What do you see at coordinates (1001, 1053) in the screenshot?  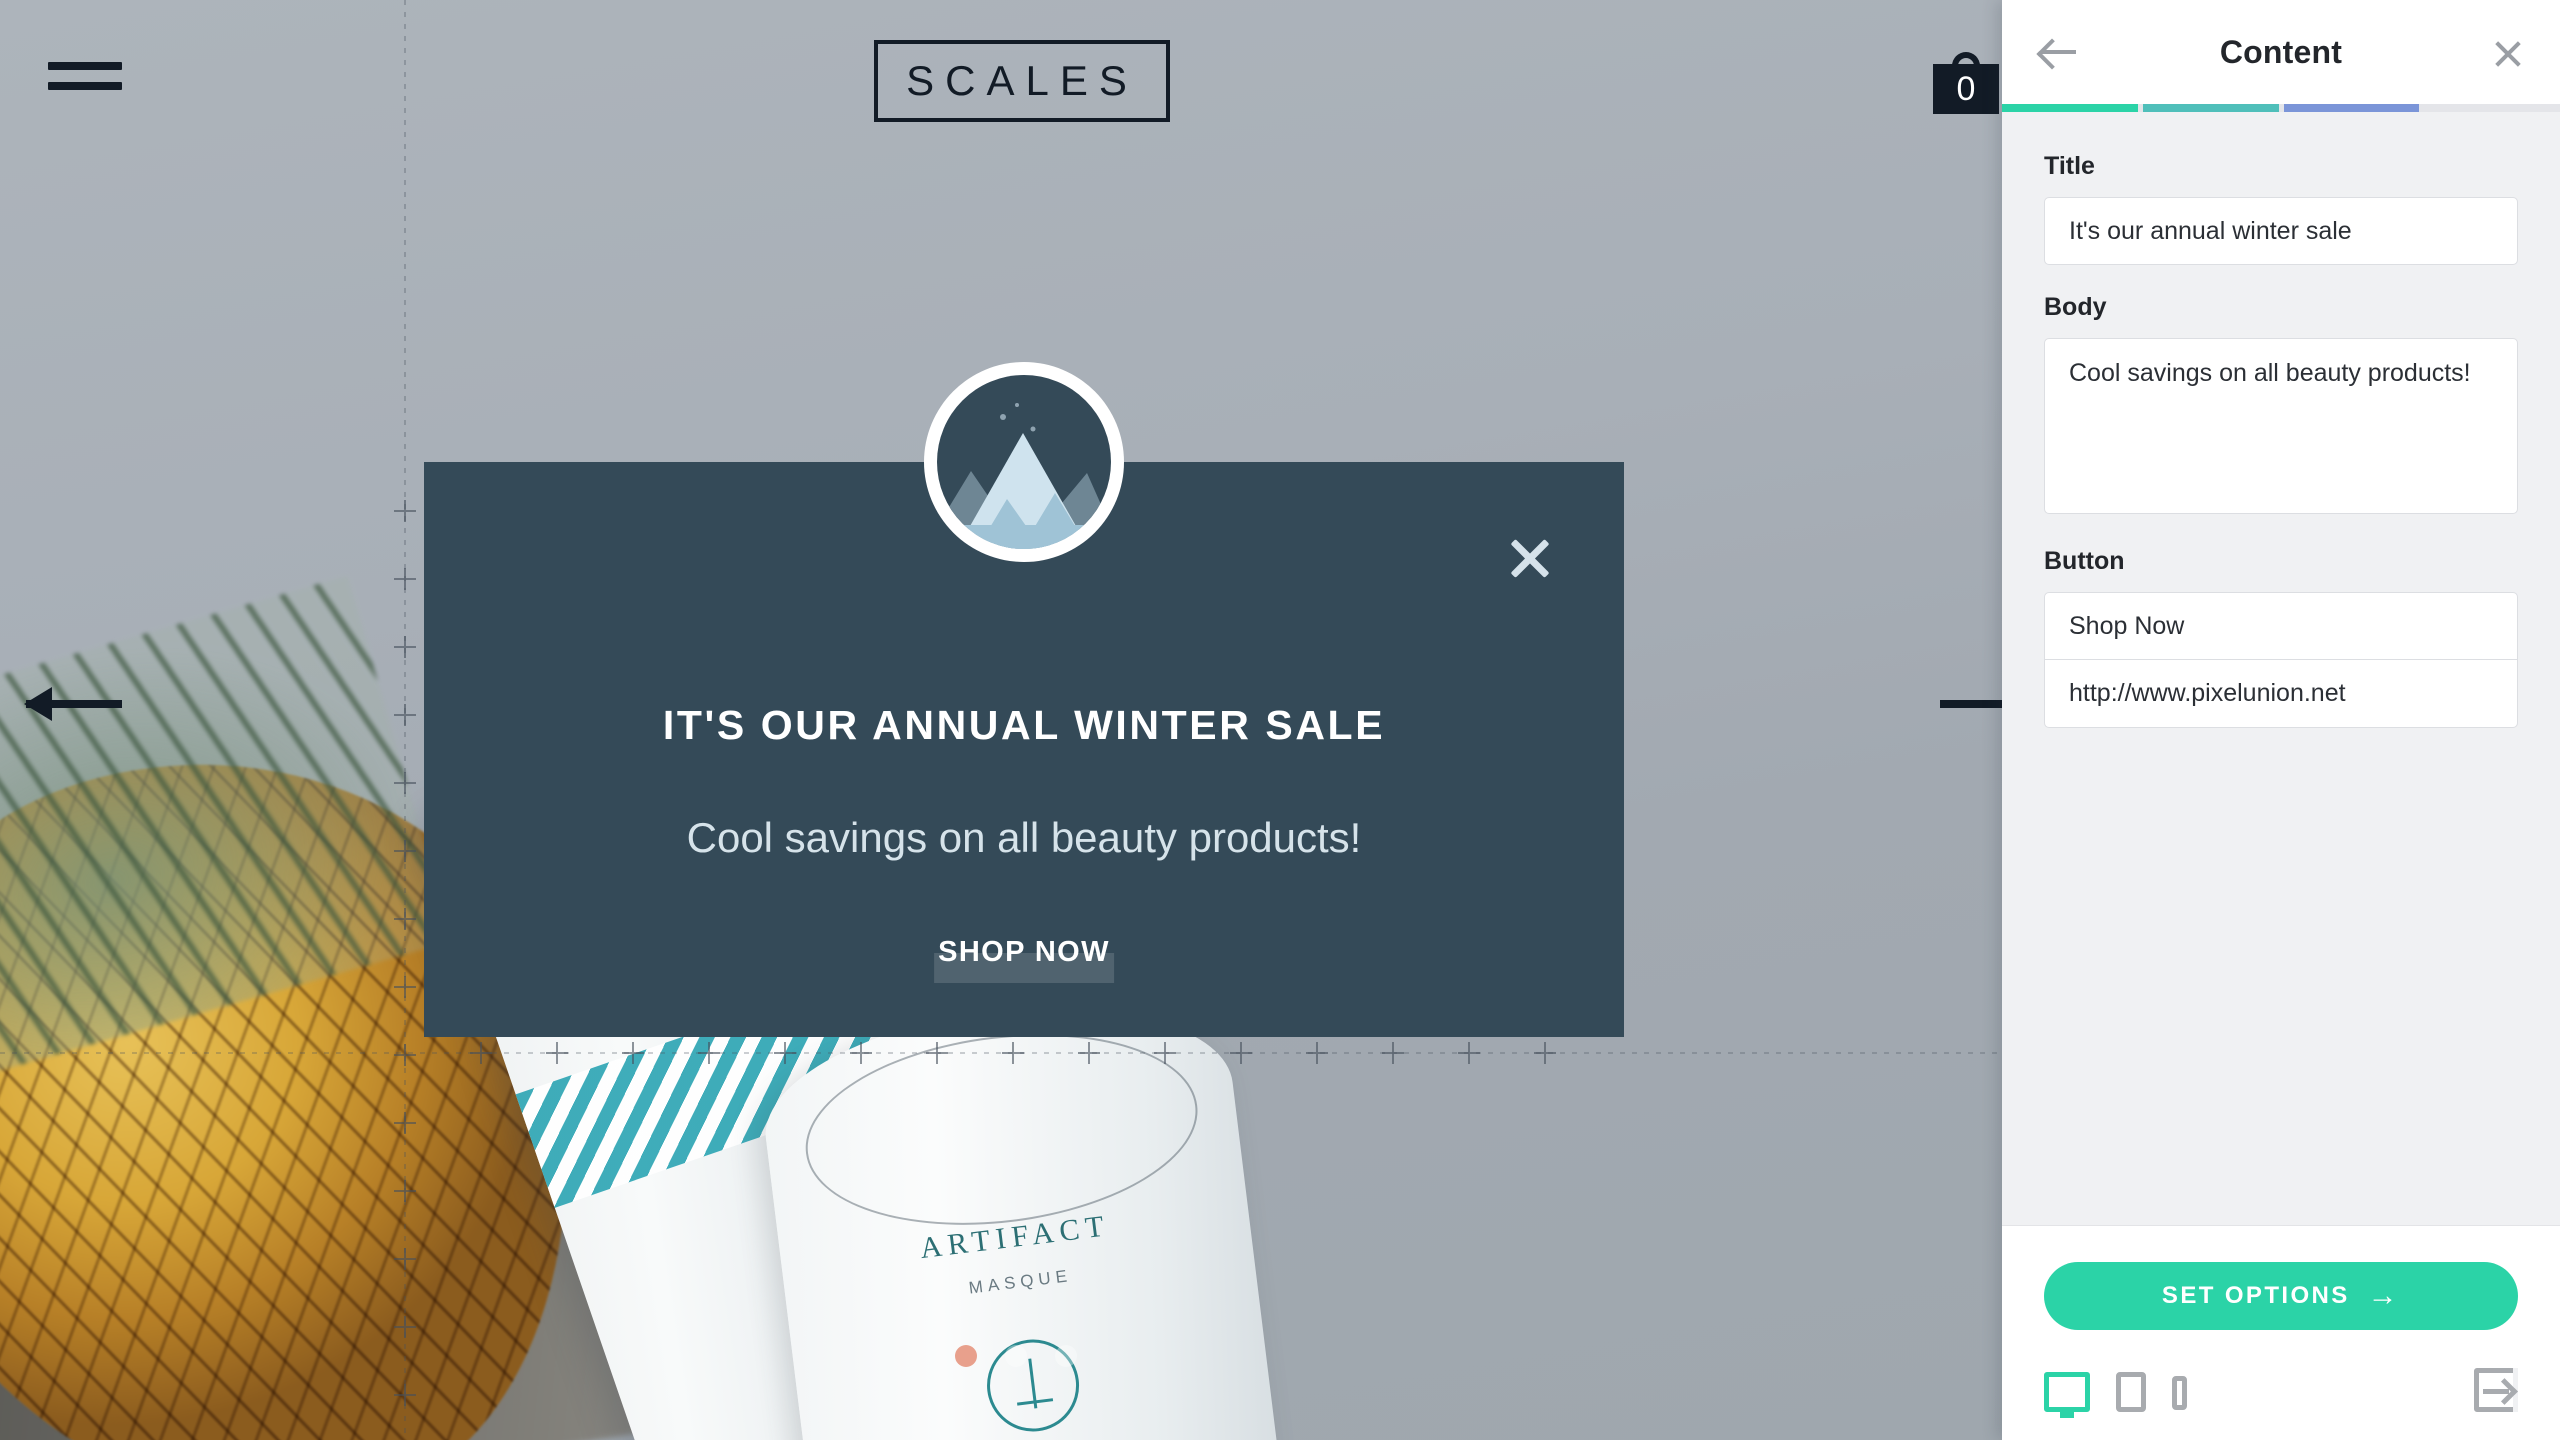 I see `photo-guide-line-horizontal` at bounding box center [1001, 1053].